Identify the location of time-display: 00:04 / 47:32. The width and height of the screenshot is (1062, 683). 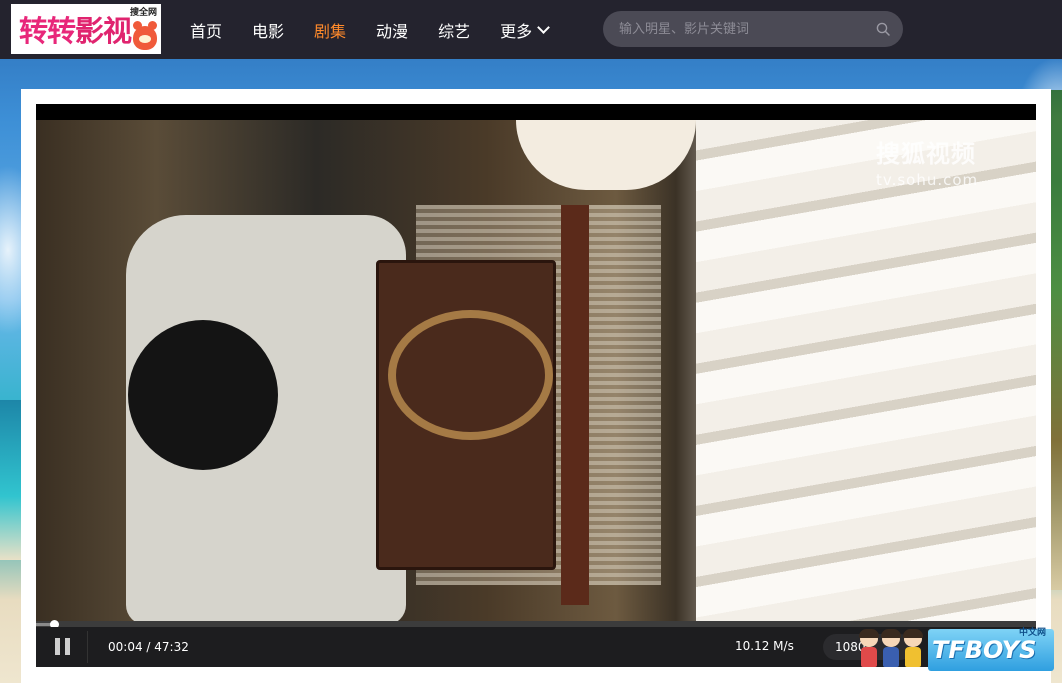
(148, 647).